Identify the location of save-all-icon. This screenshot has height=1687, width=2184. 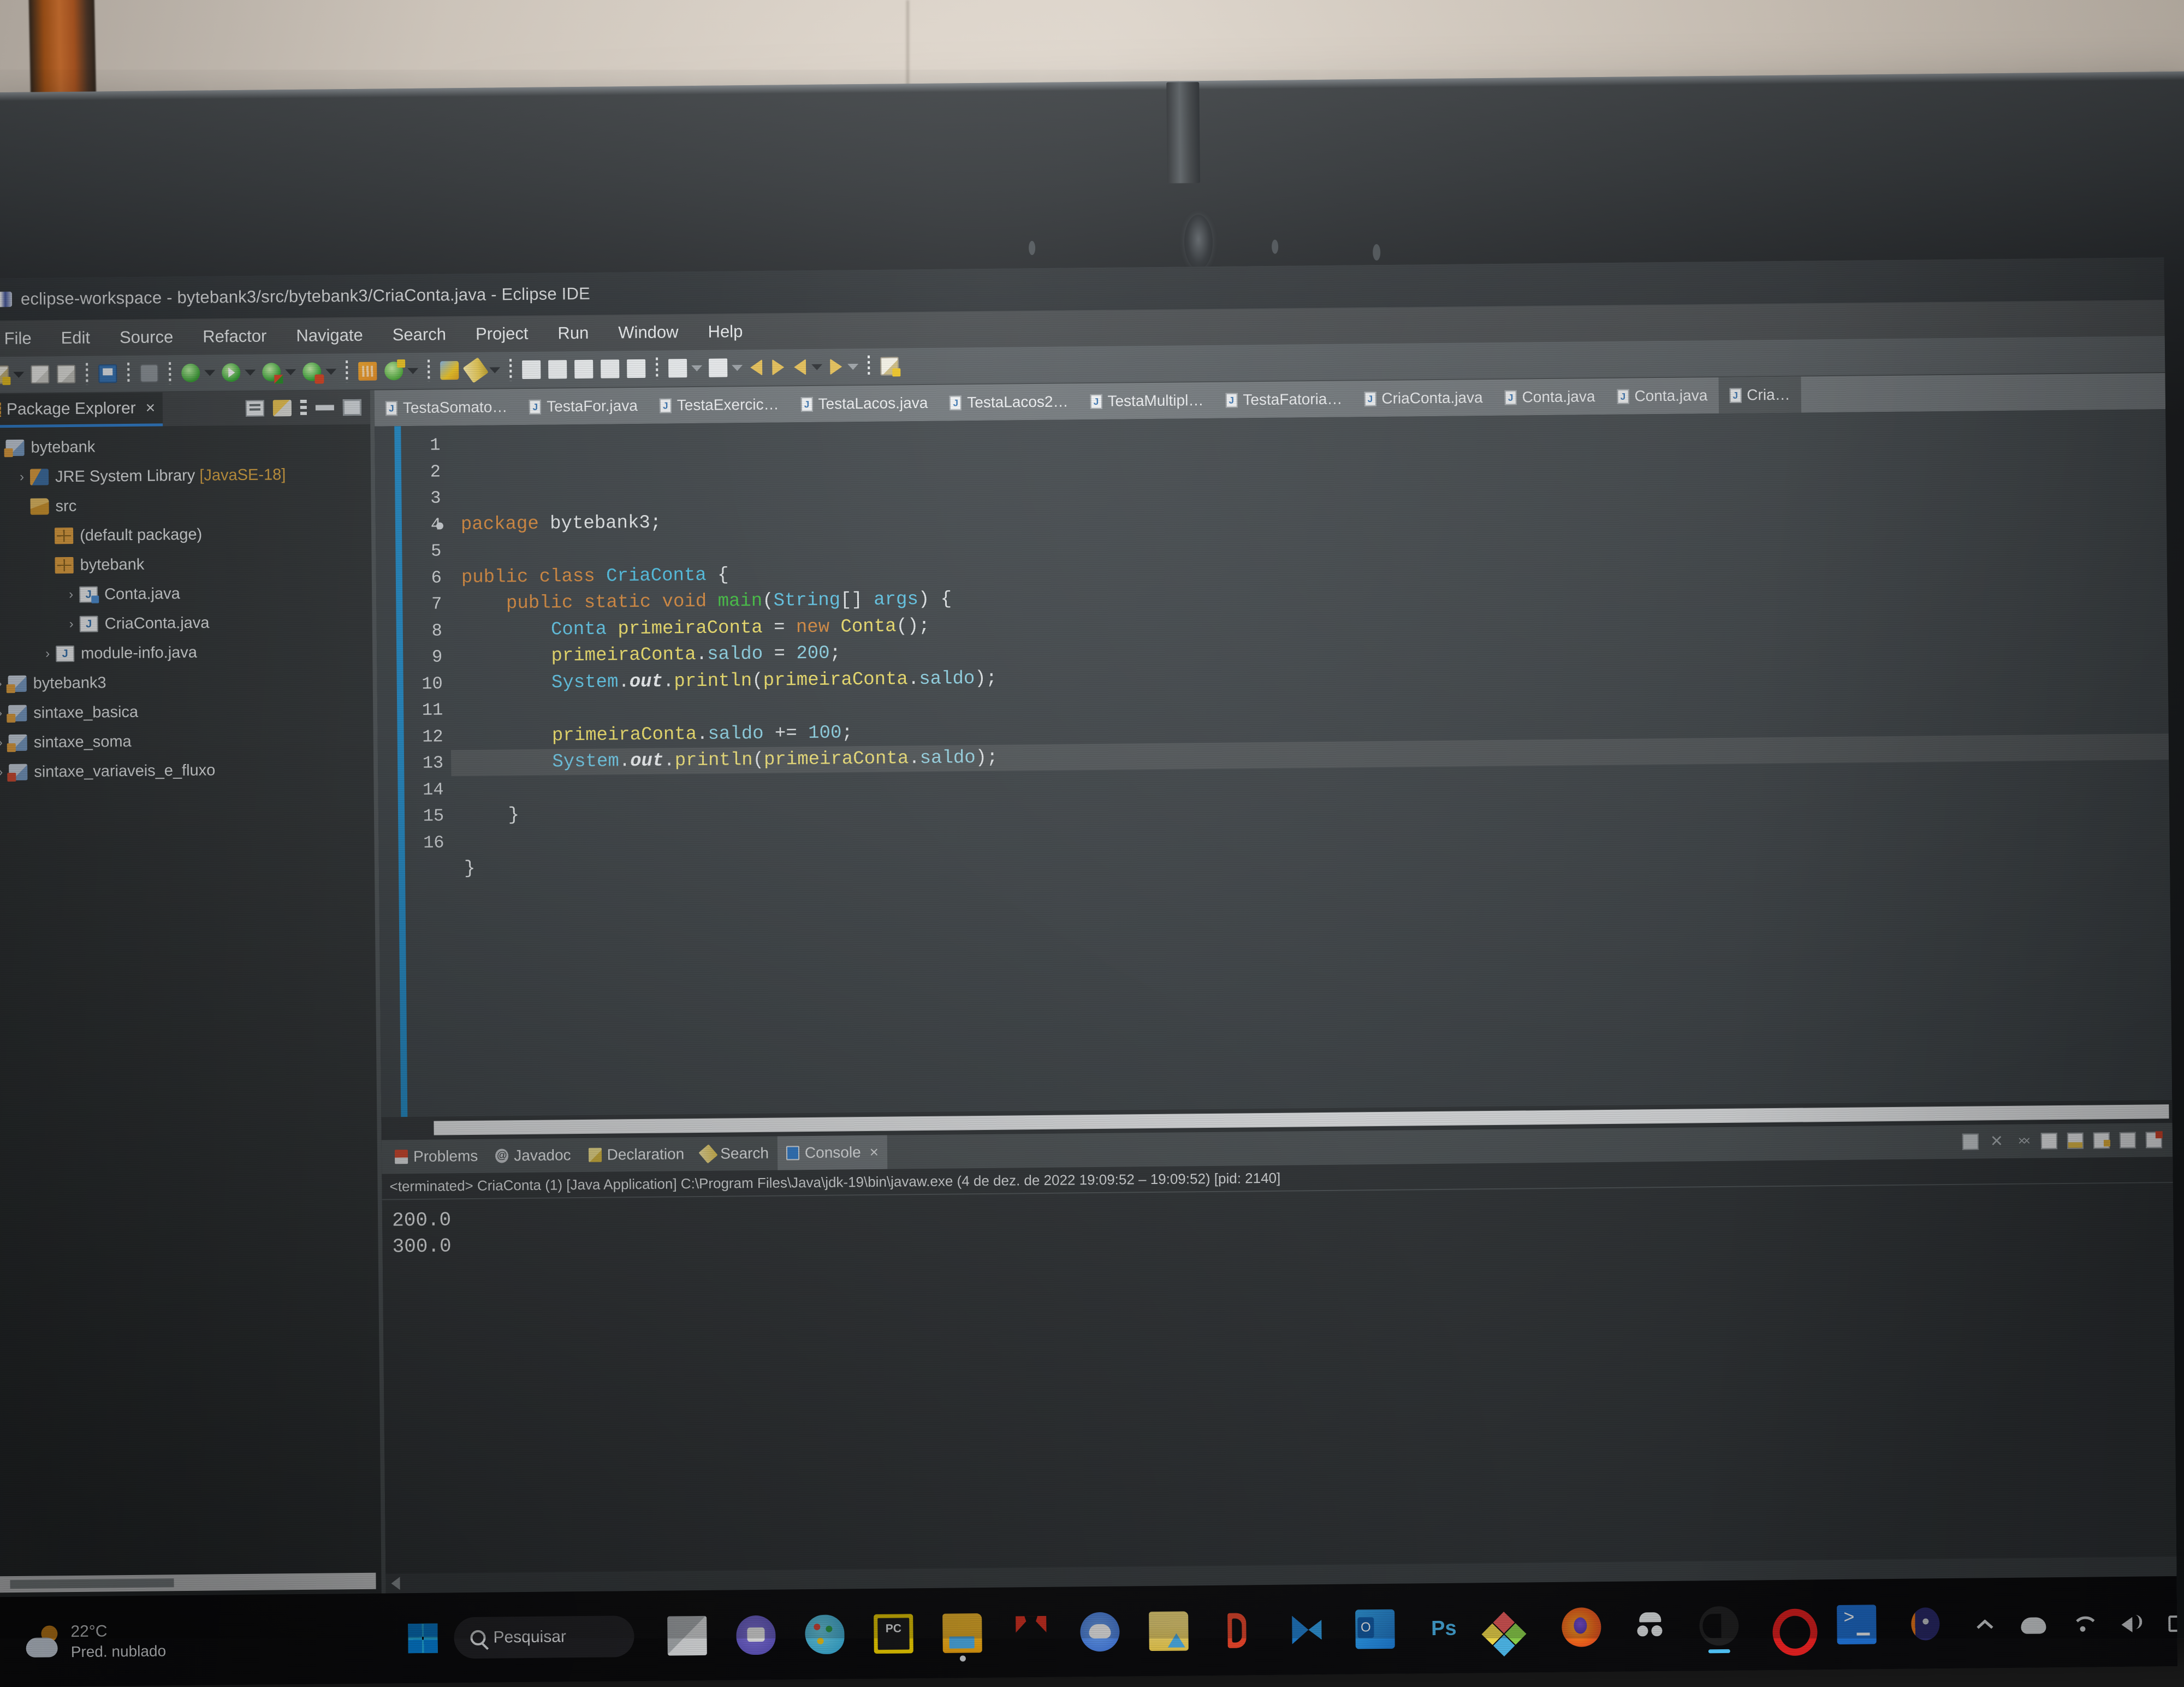
(66, 374).